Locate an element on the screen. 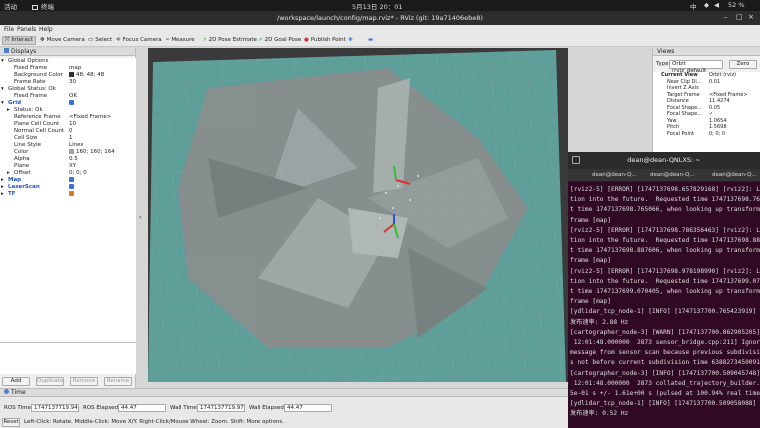  wall-time-field: 1747137719.97 is located at coordinates (221, 408).